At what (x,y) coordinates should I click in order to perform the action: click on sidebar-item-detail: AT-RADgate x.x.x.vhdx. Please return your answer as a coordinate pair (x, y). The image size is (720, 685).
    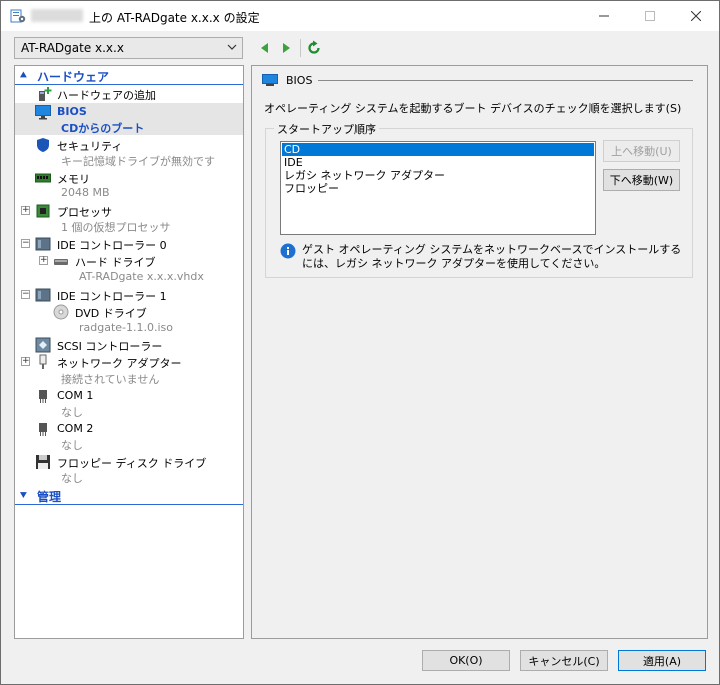
    Looking at the image, I should click on (141, 276).